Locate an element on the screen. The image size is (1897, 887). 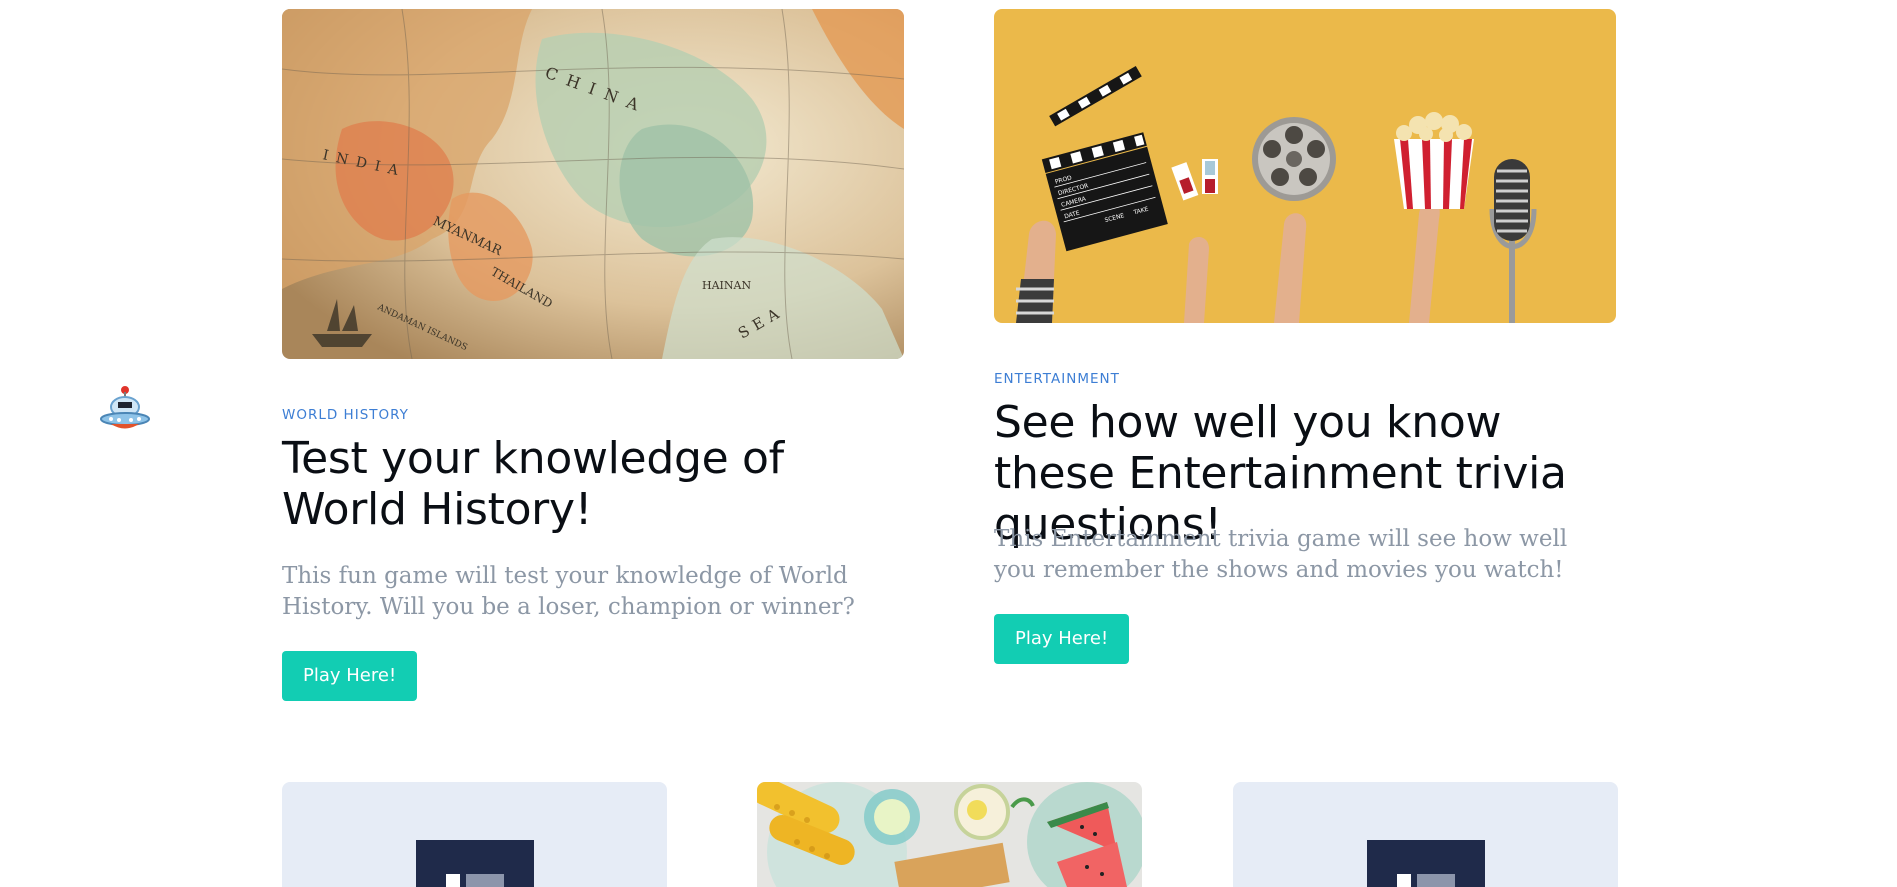
popcorn-illustration is located at coordinates (1434, 160).